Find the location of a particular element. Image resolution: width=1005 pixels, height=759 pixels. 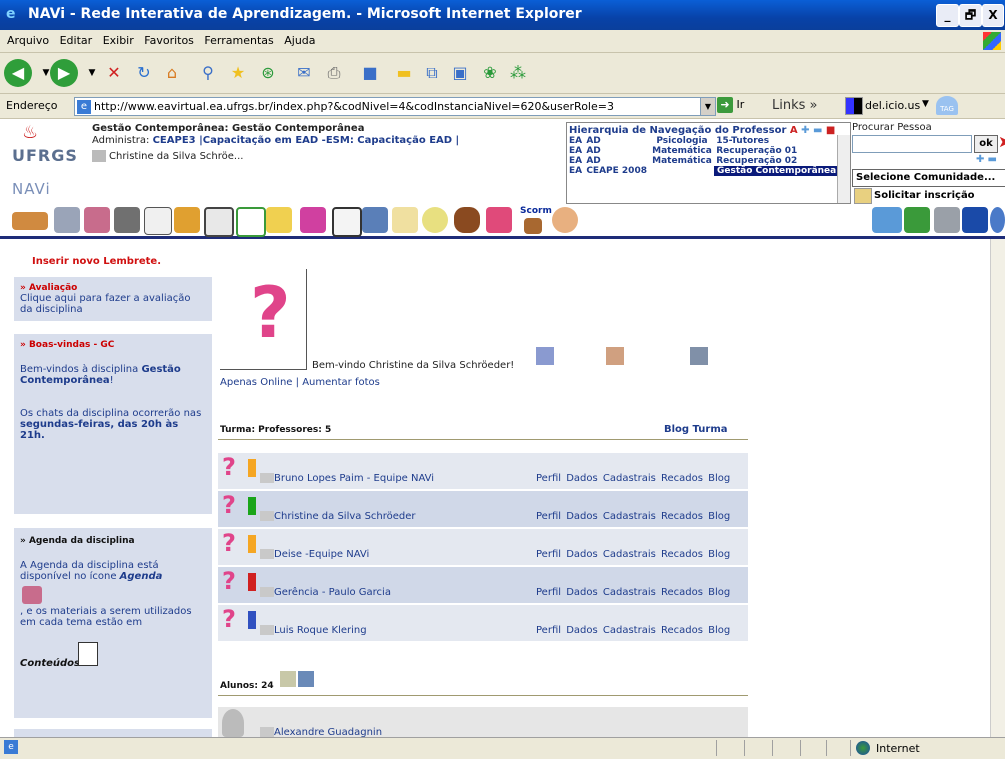

close-button: X is located at coordinates (993, 15).